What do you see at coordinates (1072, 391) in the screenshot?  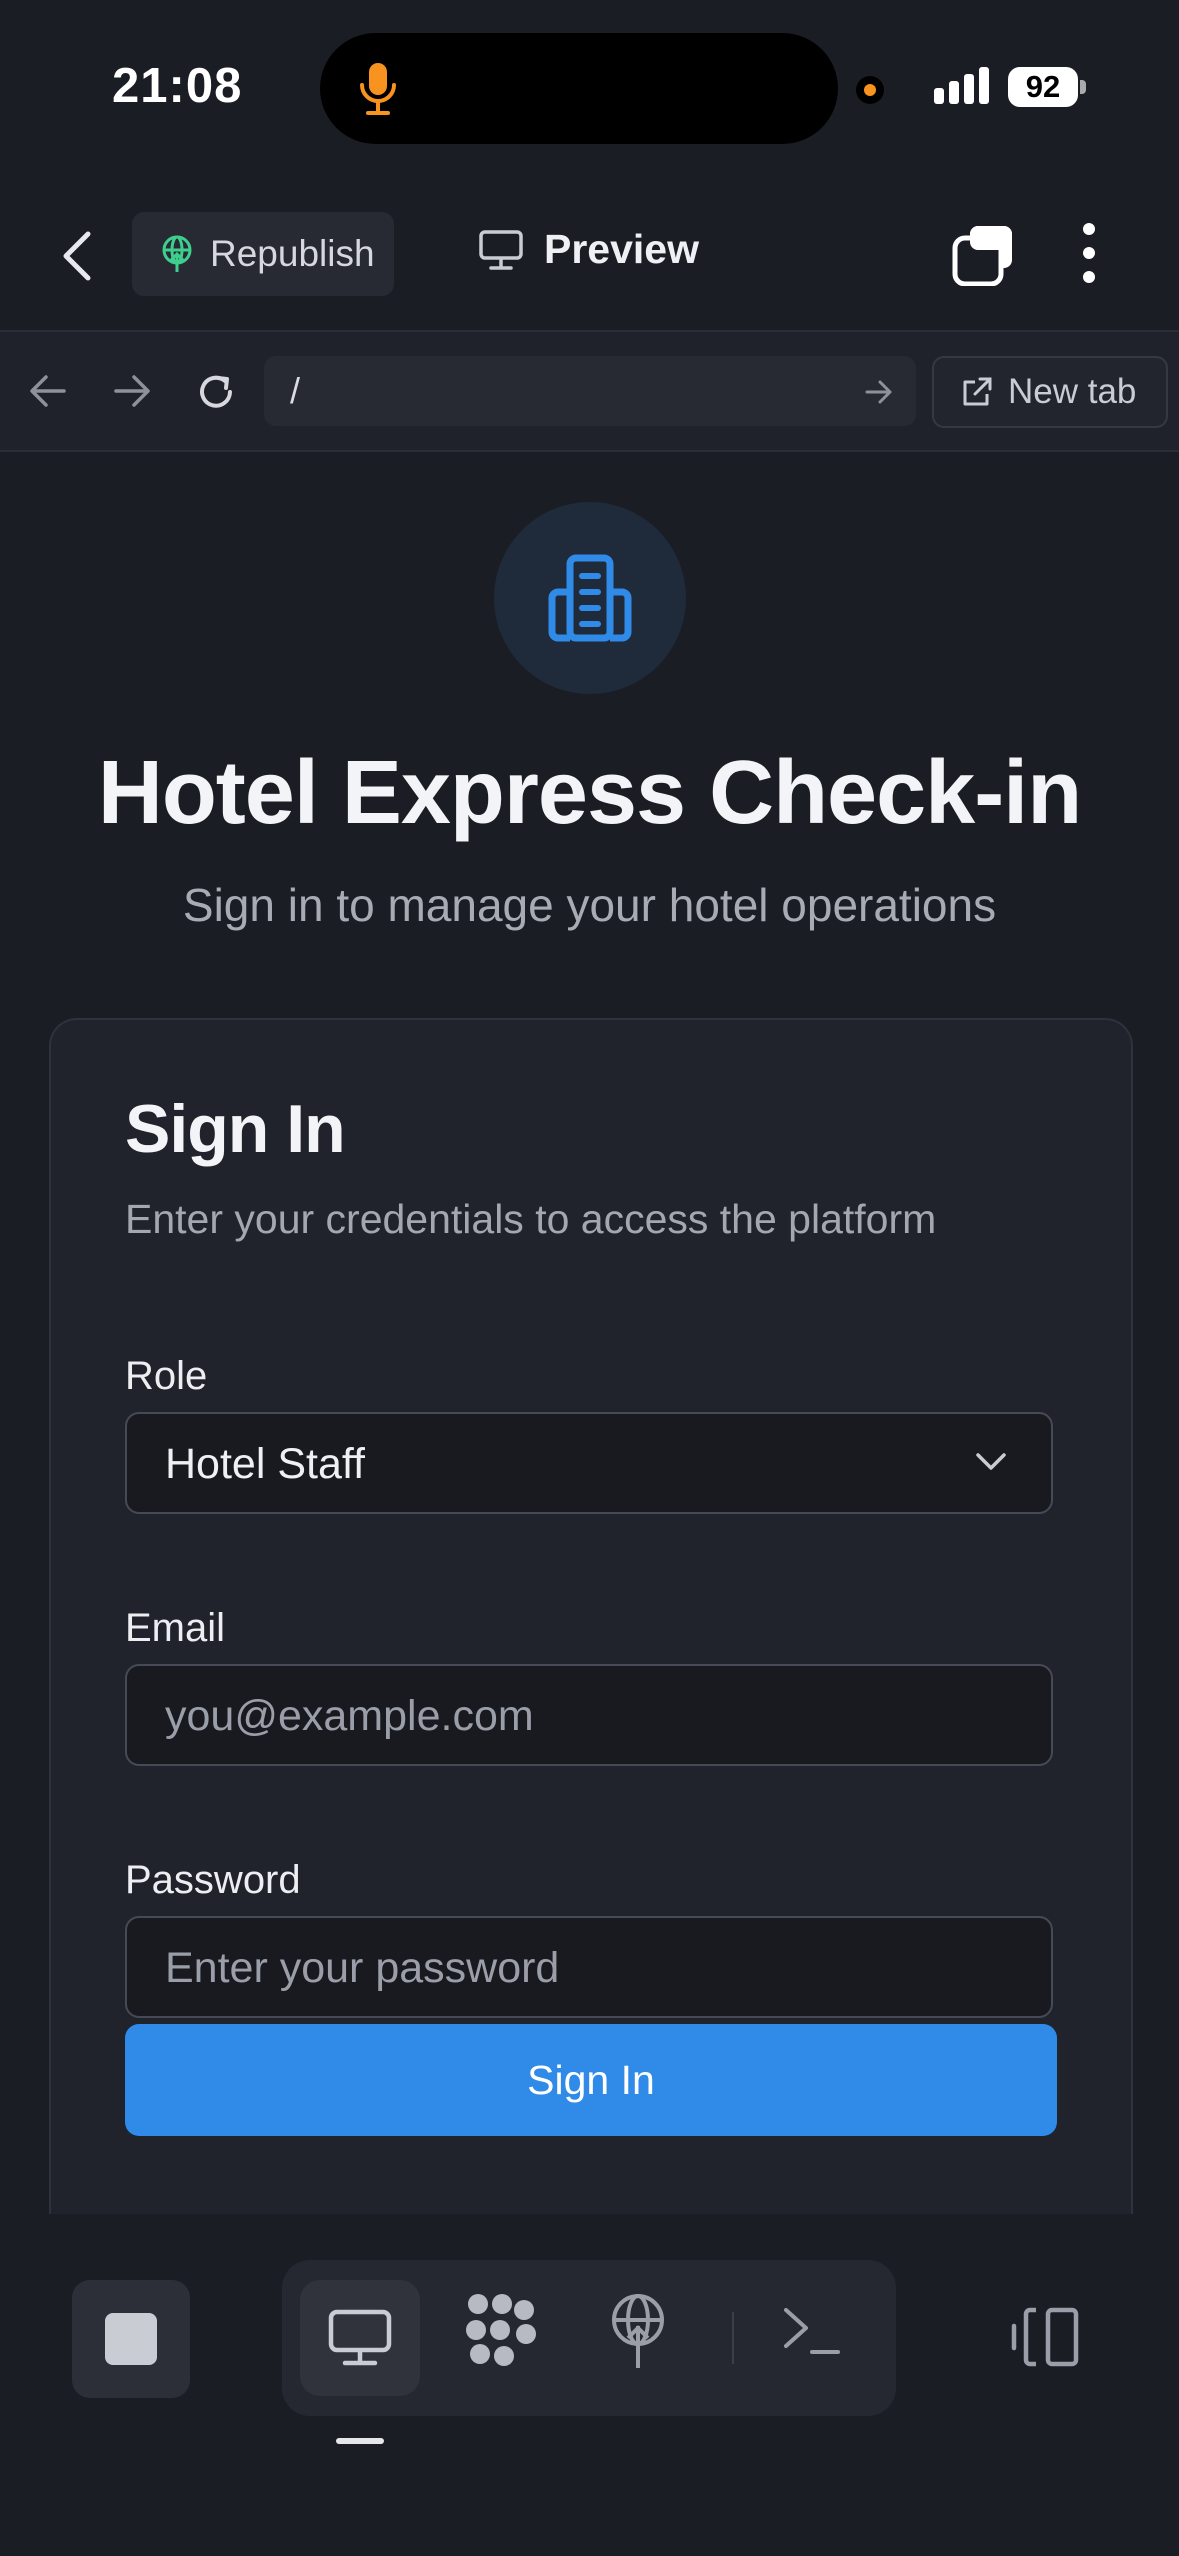 I see `new-tab-label: New tab` at bounding box center [1072, 391].